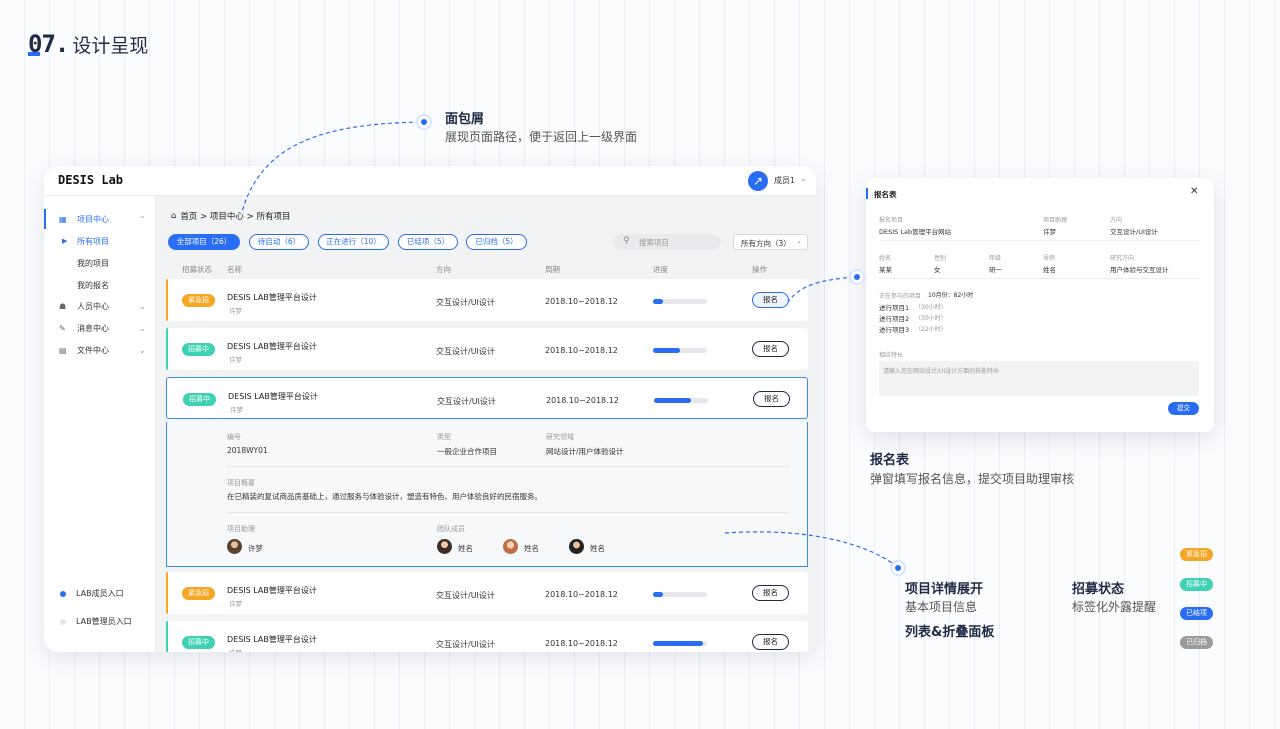  What do you see at coordinates (941, 607) in the screenshot?
I see `annotation-detail-subtitle: 基本项目信息` at bounding box center [941, 607].